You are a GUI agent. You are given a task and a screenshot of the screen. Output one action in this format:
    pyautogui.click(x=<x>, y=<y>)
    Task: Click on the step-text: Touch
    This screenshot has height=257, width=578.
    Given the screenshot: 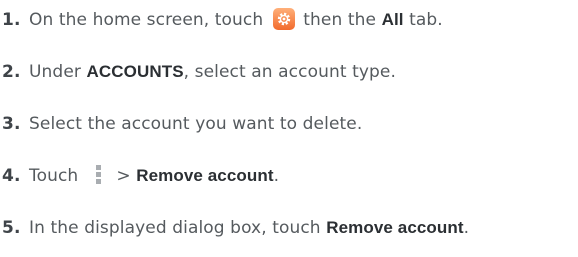 What is the action you would take?
    pyautogui.click(x=54, y=176)
    